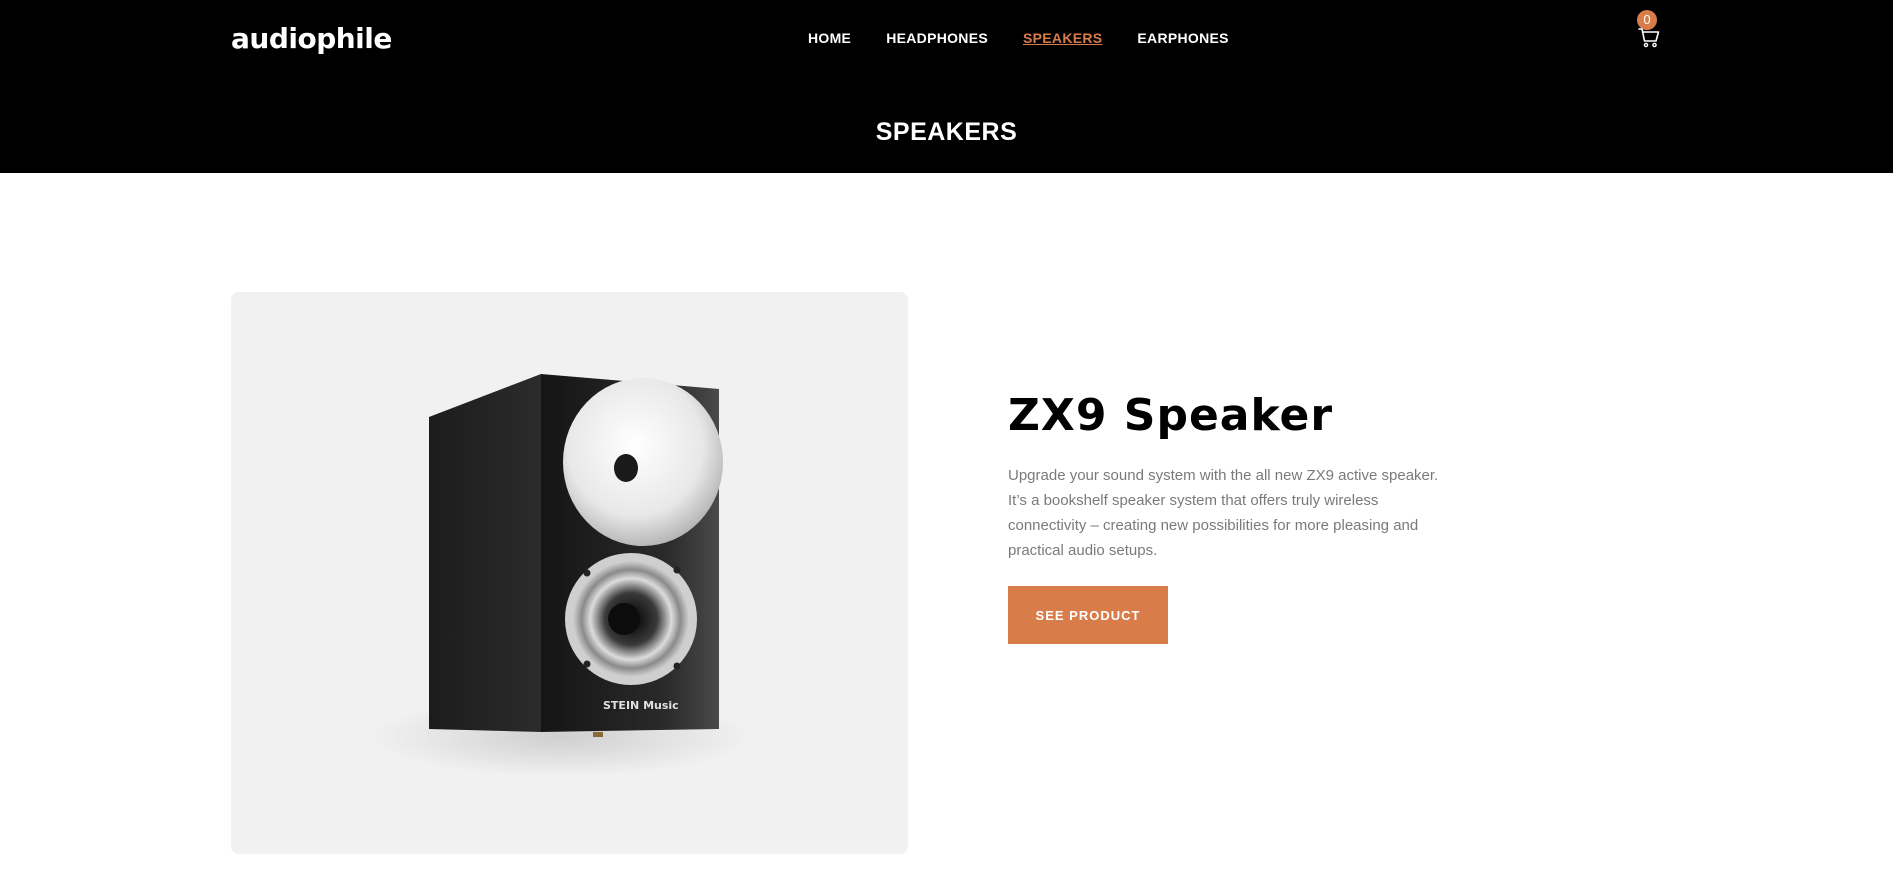 The height and width of the screenshot is (894, 1893). I want to click on woofer-dustcap, so click(624, 619).